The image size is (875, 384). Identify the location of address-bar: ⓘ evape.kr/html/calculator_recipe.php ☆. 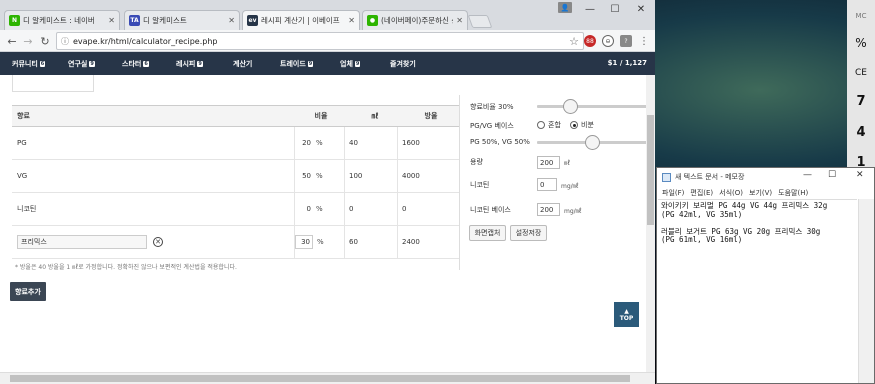
(320, 41).